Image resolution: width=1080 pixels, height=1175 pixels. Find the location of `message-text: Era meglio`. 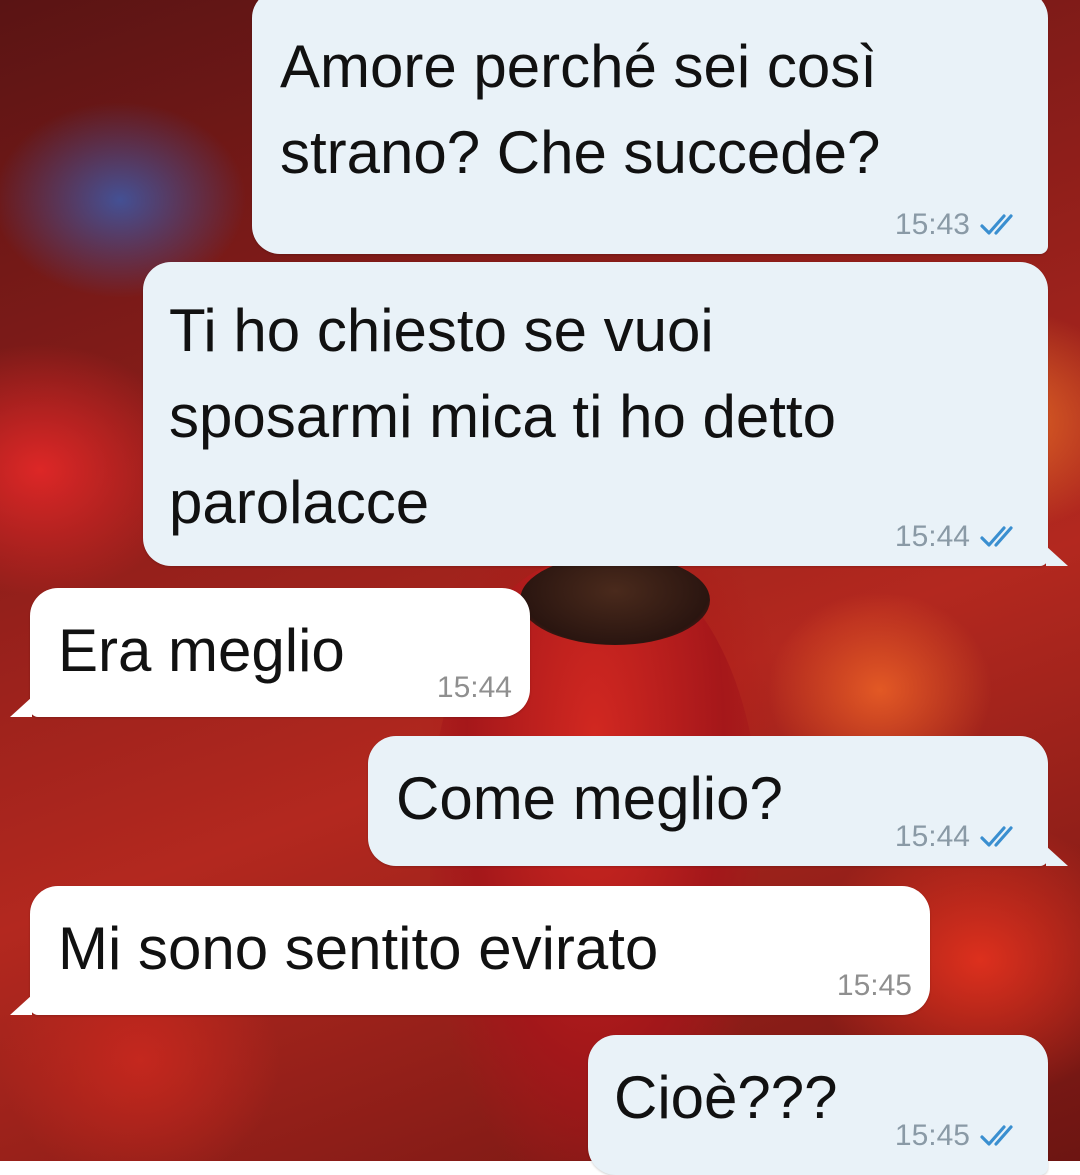

message-text: Era meglio is located at coordinates (201, 650).